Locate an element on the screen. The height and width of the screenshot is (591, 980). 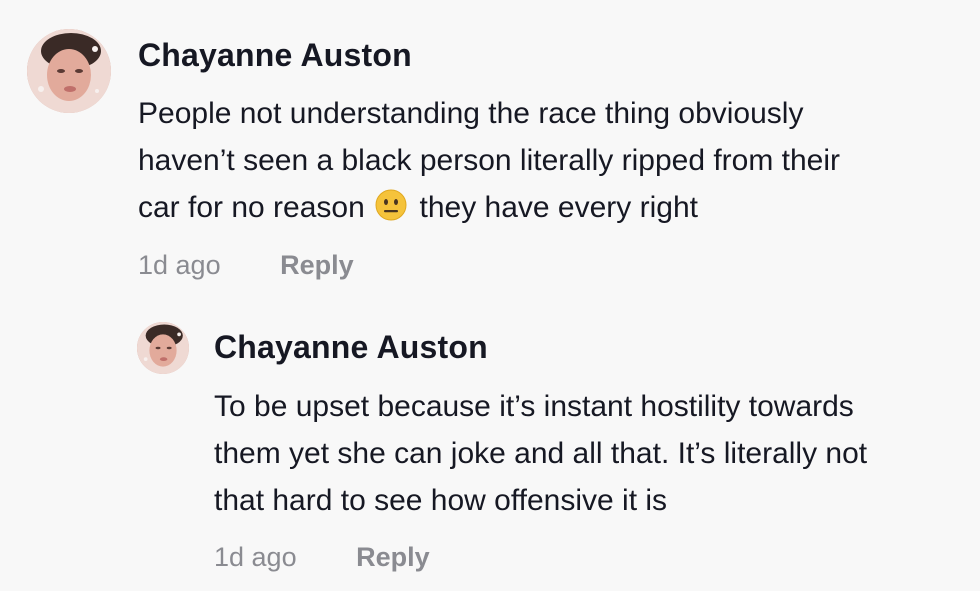
comment-text-segment: they have every right is located at coordinates (558, 207).